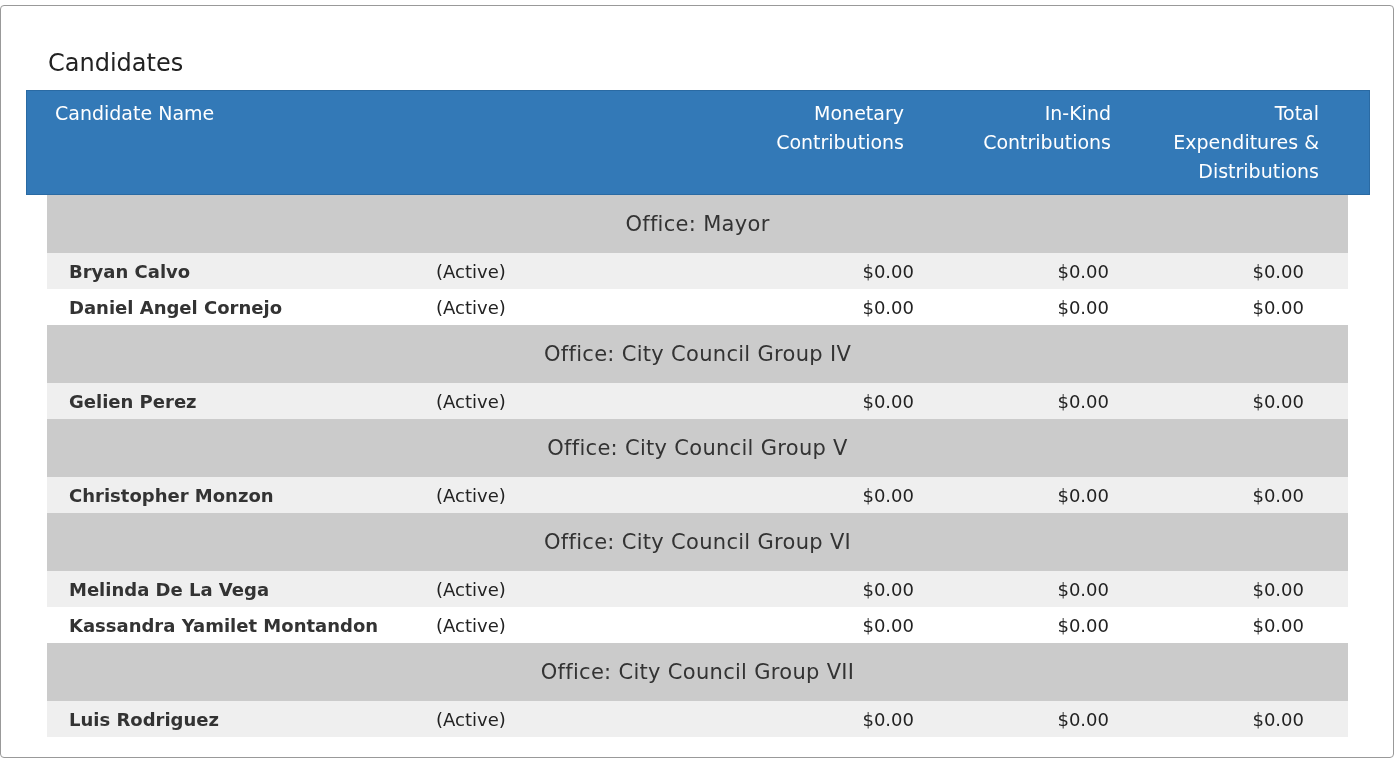  Describe the element at coordinates (176, 307) in the screenshot. I see `candidate-name: Daniel Angel Cornejo` at that location.